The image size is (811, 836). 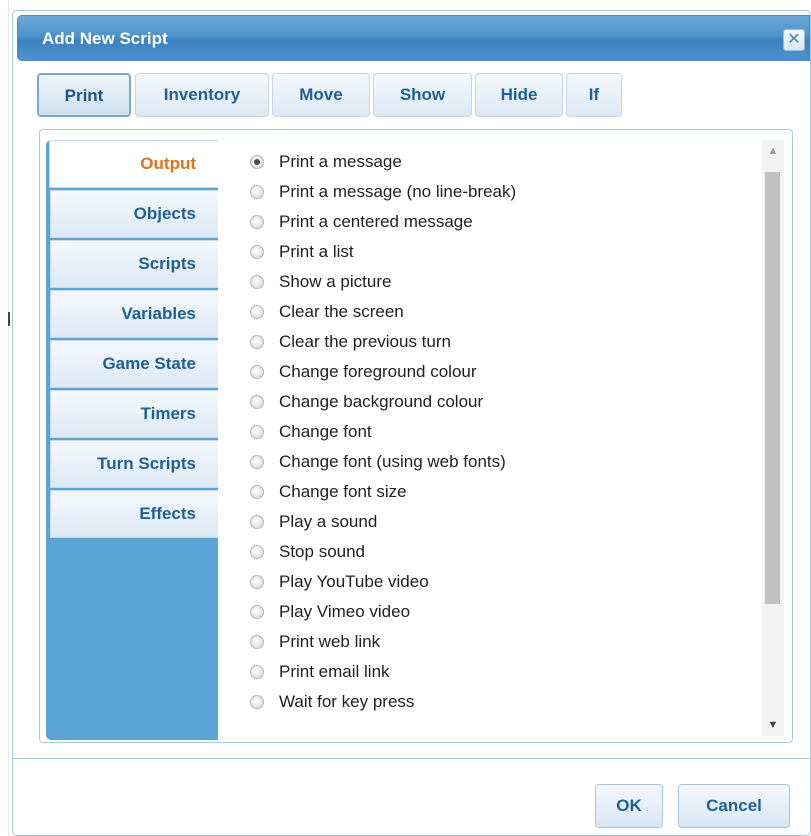 What do you see at coordinates (496, 705) in the screenshot?
I see `script-option: Wait for key press` at bounding box center [496, 705].